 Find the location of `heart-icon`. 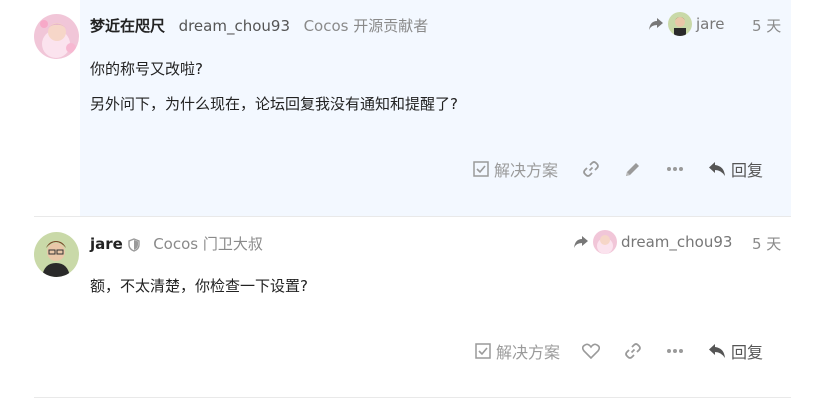

heart-icon is located at coordinates (591, 351).